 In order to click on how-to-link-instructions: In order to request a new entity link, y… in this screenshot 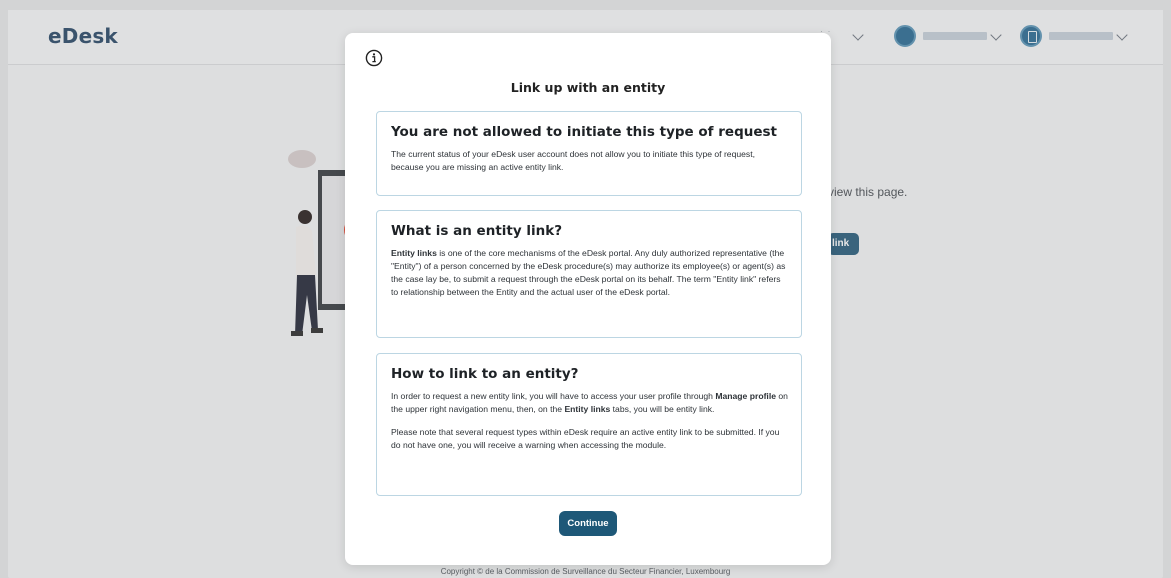, I will do `click(589, 403)`.